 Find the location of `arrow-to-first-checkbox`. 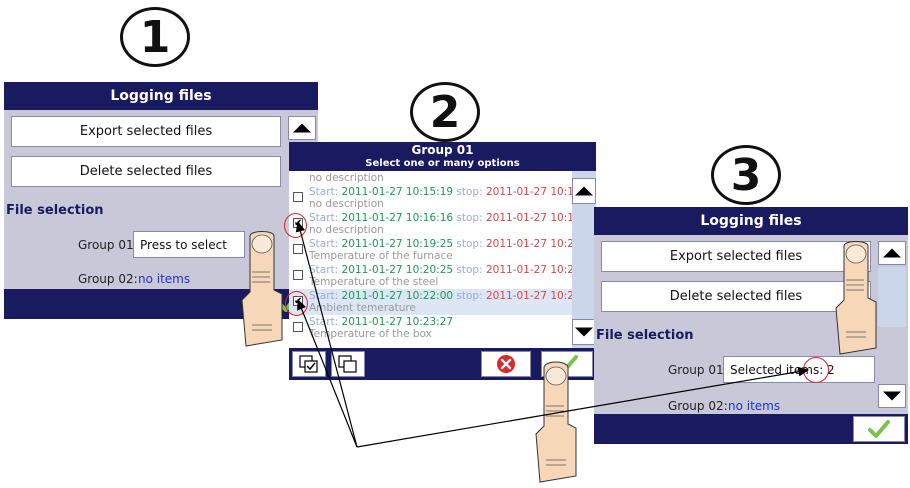

arrow-to-first-checkbox is located at coordinates (326, 334).